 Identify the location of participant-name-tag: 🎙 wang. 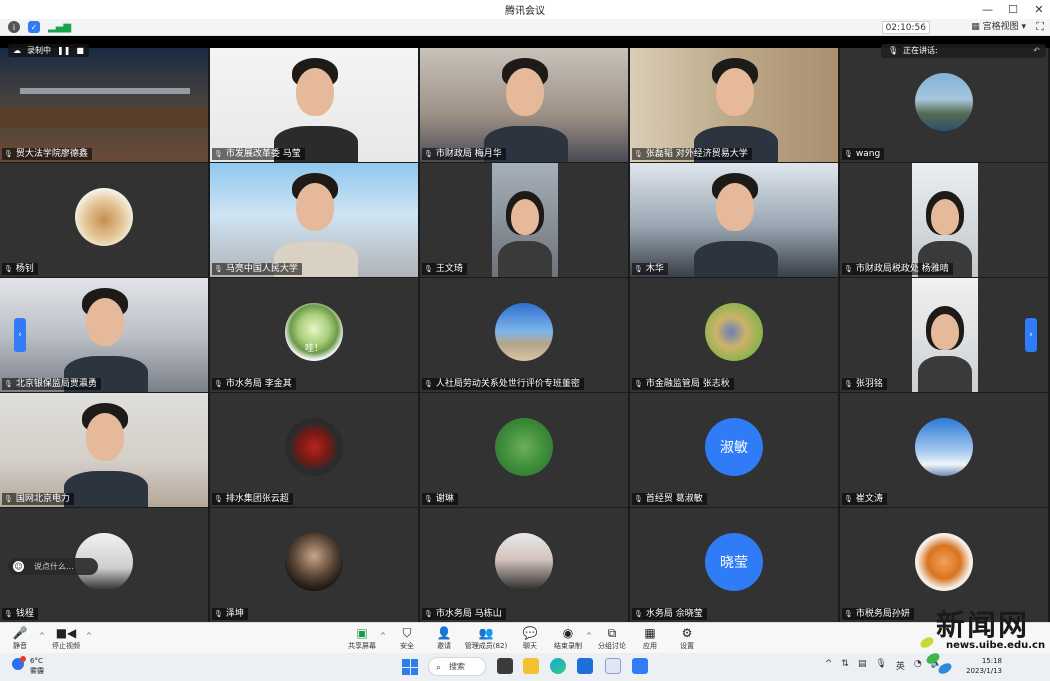
(863, 154).